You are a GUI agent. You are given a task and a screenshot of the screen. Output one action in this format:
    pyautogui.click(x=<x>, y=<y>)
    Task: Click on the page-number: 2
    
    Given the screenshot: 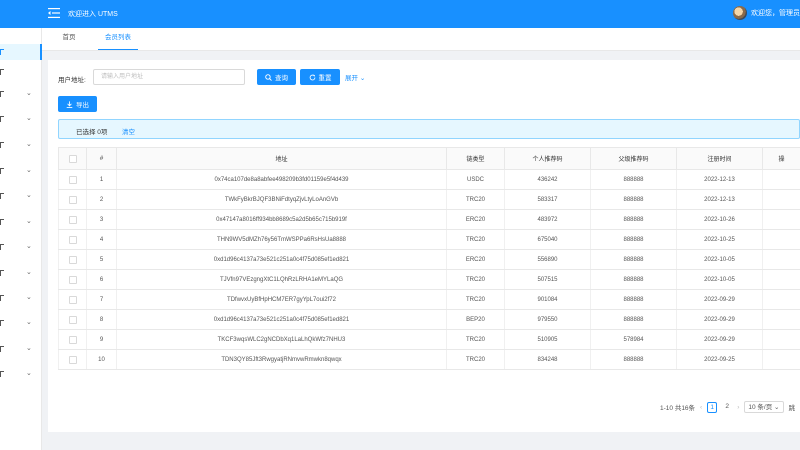 What is the action you would take?
    pyautogui.click(x=727, y=407)
    